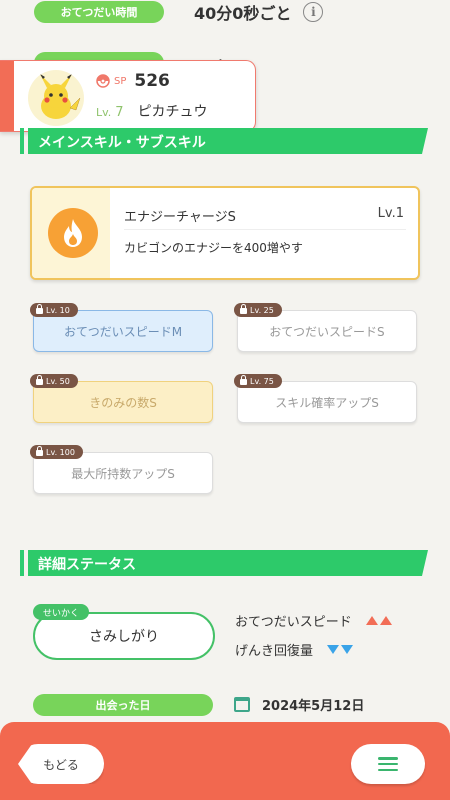 This screenshot has height=800, width=450. I want to click on stat-down-row: げんき回復量, so click(294, 649).